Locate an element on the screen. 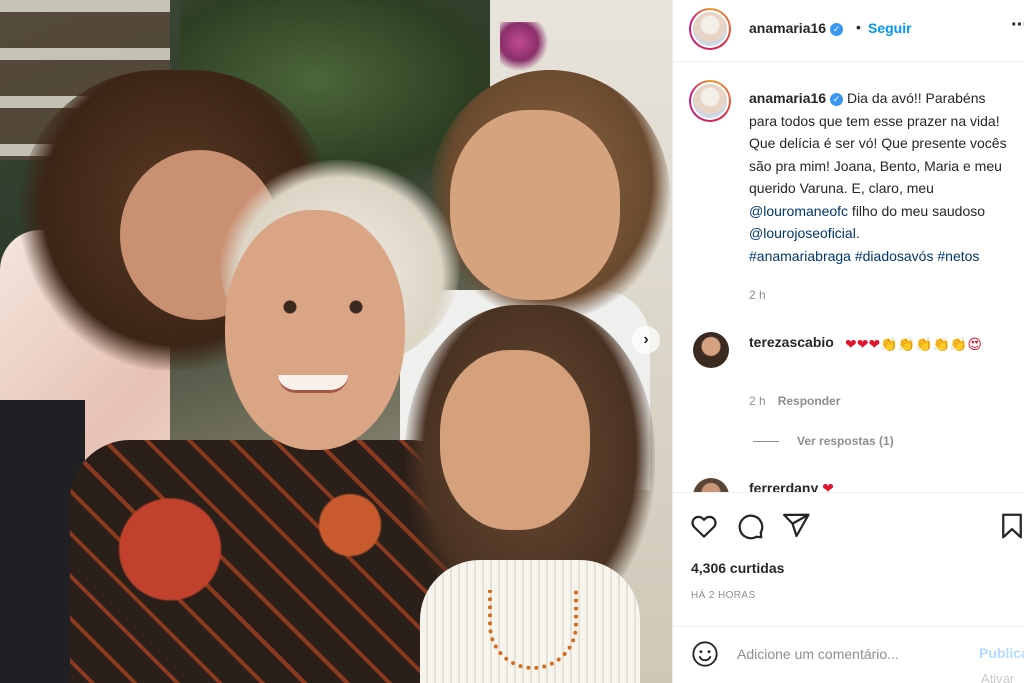 Image resolution: width=1024 pixels, height=683 pixels. hashtag-link: #netos is located at coordinates (958, 256).